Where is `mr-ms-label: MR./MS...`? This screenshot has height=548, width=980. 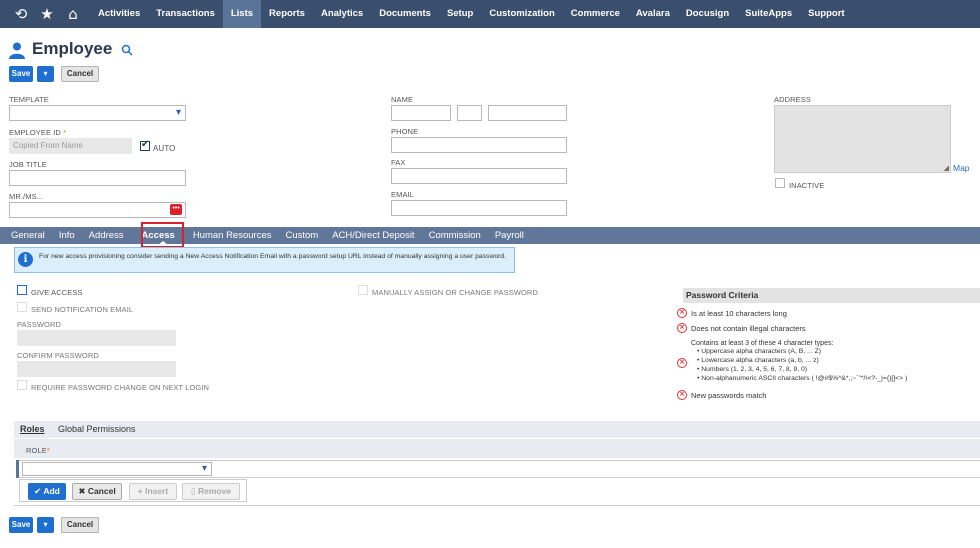 mr-ms-label: MR./MS... is located at coordinates (26, 196).